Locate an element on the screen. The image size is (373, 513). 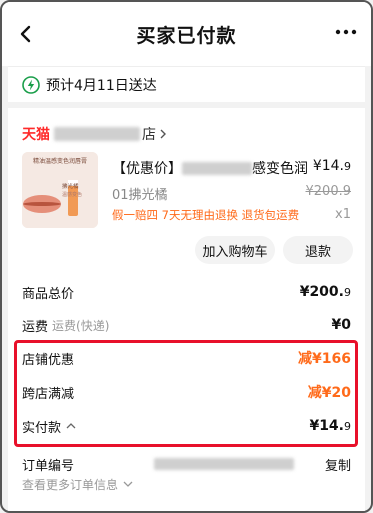
lightning-icon is located at coordinates (31, 84).